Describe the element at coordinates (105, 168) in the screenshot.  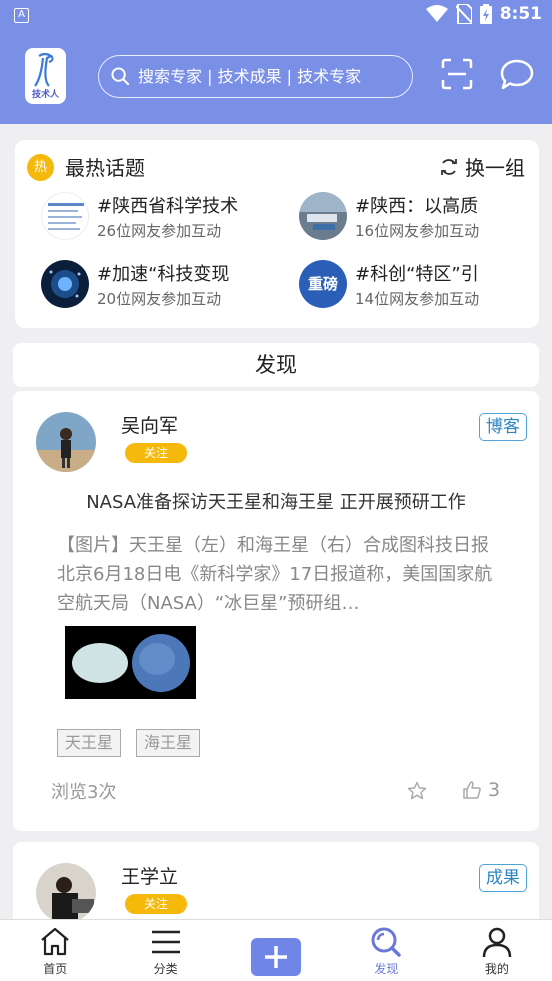
I see `hot-topics-title: 最热话题` at that location.